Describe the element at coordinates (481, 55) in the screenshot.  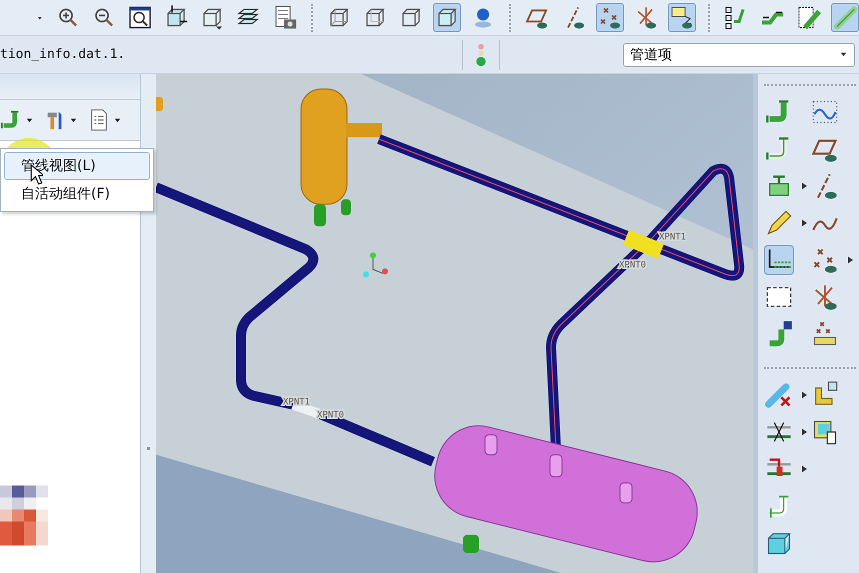
I see `traffic-light-icon` at that location.